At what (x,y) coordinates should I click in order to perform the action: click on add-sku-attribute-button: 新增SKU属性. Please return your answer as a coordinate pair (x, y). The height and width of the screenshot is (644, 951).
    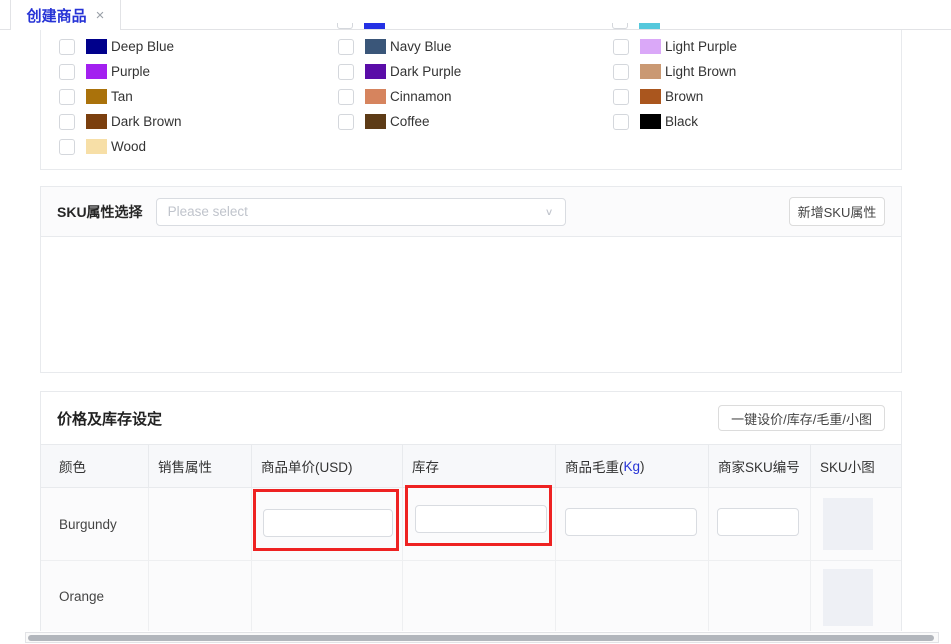
    Looking at the image, I should click on (837, 211).